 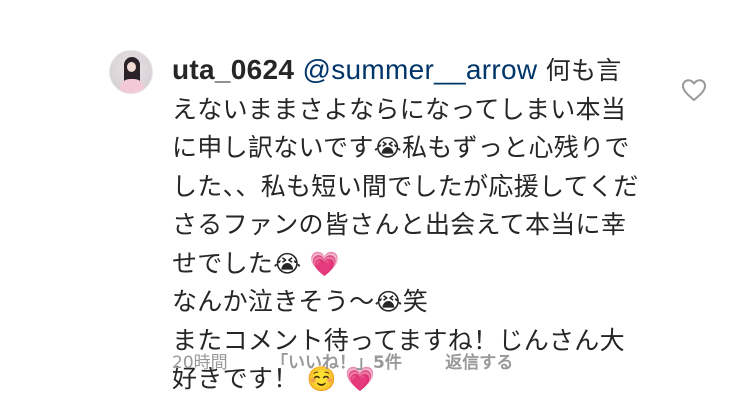 I want to click on comment-meta: 20時間 「いいね！」5件 返信する, so click(x=361, y=360).